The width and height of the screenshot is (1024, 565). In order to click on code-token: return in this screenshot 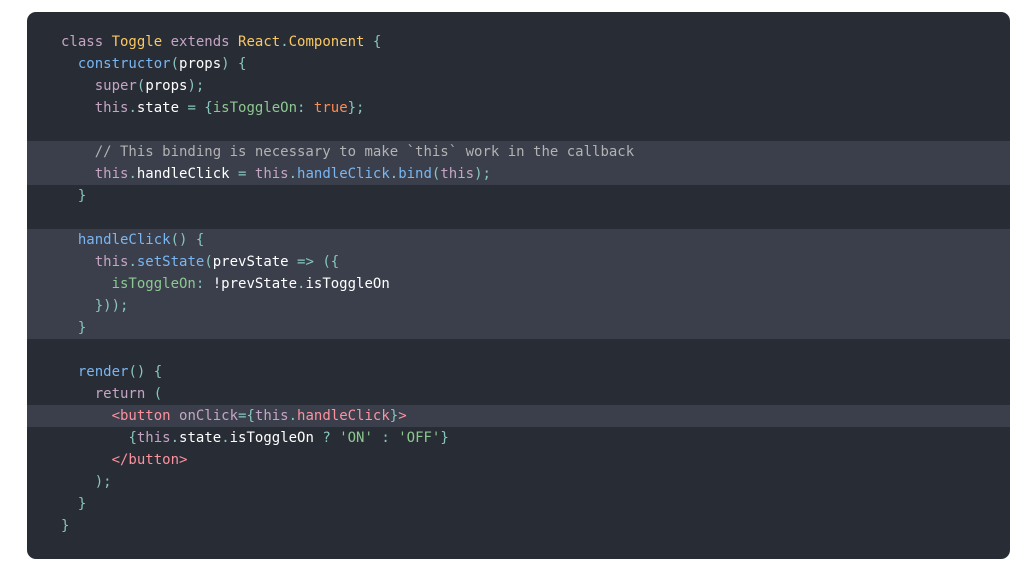, I will do `click(124, 394)`.